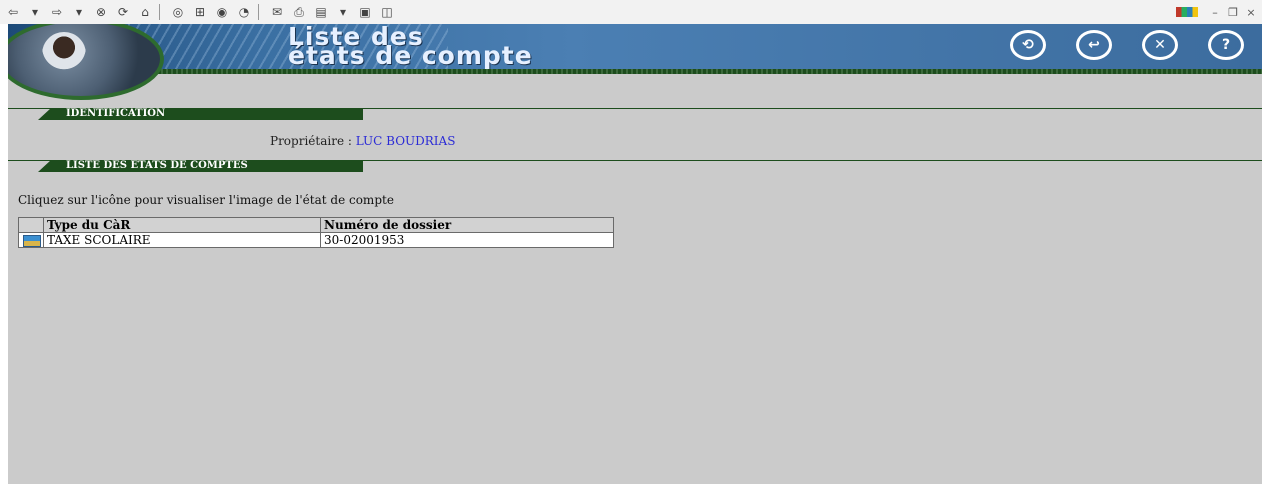  I want to click on avatar, so click(86, 62).